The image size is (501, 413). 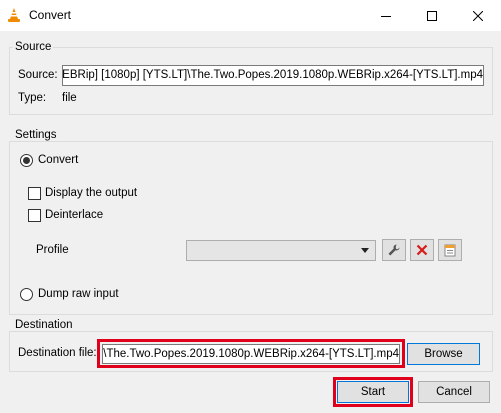 I want to click on new-profile-button, so click(x=450, y=250).